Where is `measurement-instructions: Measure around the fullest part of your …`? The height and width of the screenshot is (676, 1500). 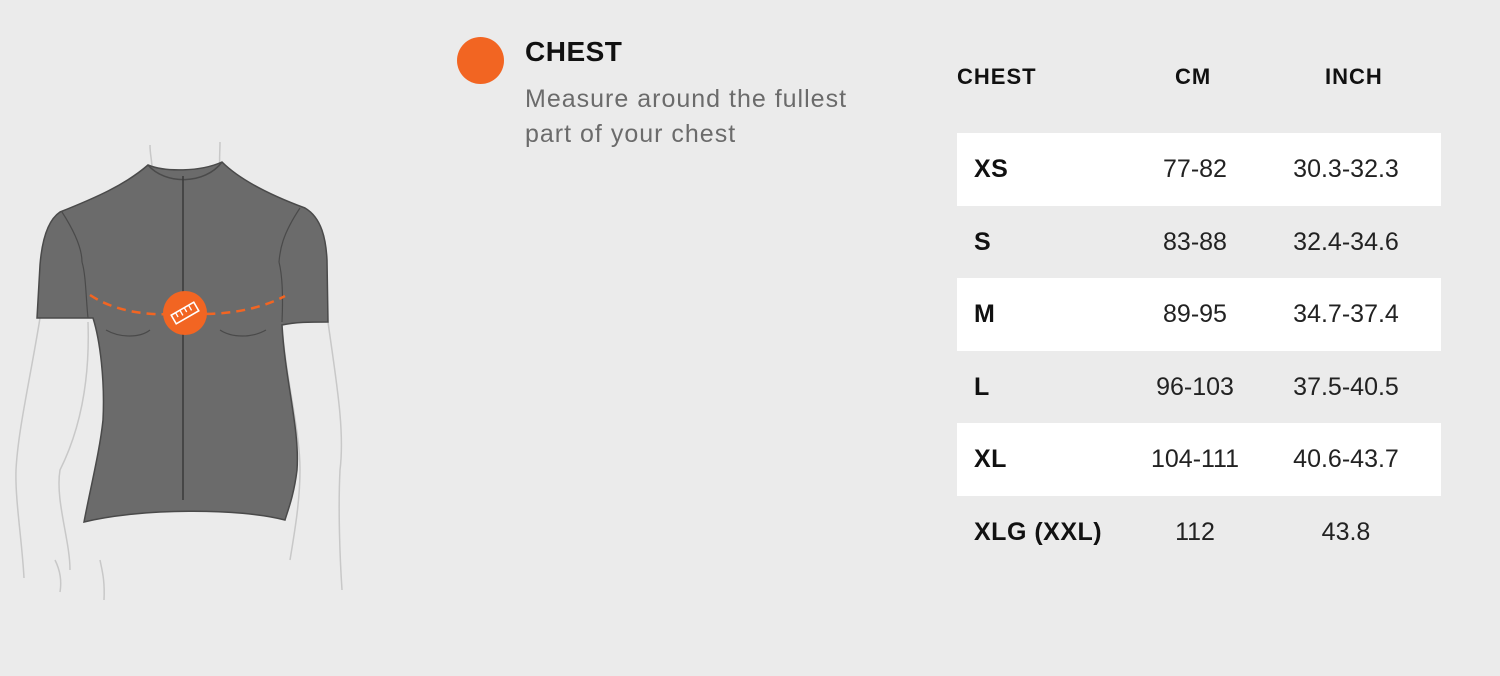
measurement-instructions: Measure around the fullest part of your … is located at coordinates (715, 117).